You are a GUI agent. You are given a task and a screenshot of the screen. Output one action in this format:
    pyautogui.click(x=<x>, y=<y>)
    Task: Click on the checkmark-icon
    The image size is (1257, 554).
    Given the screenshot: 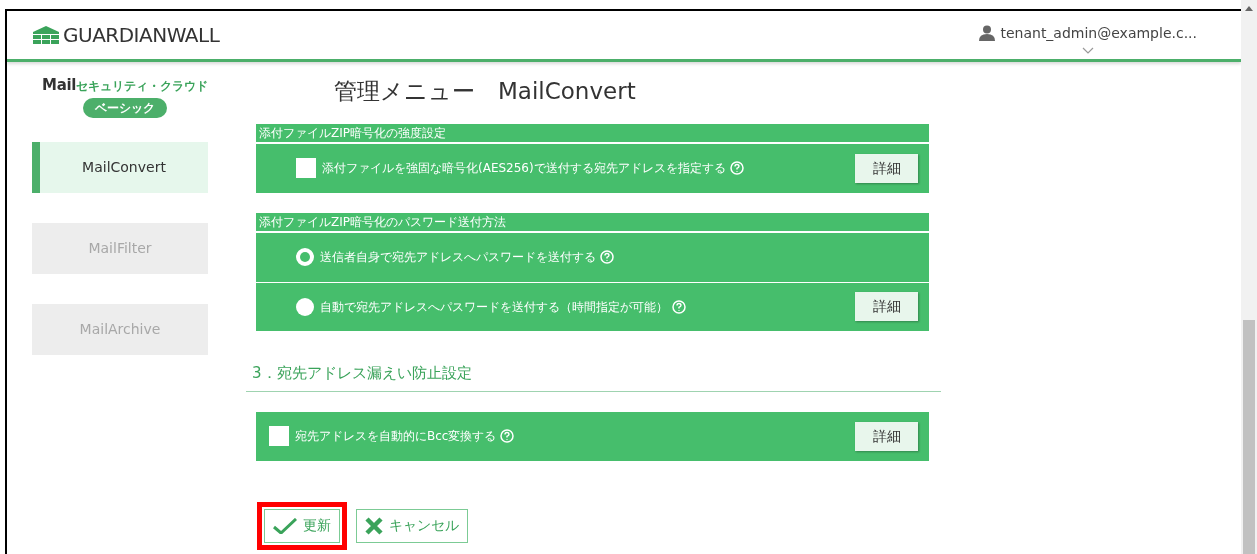 What is the action you would take?
    pyautogui.click(x=285, y=525)
    